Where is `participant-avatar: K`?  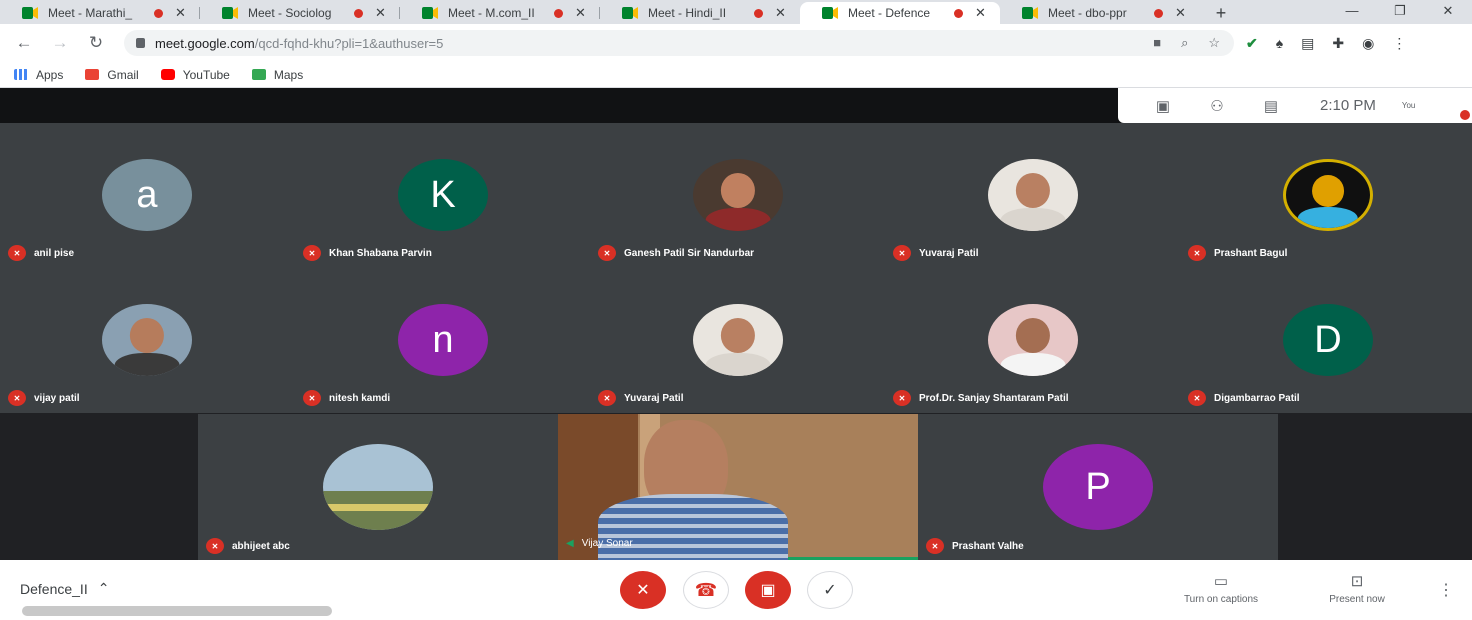
participant-avatar: K is located at coordinates (443, 195).